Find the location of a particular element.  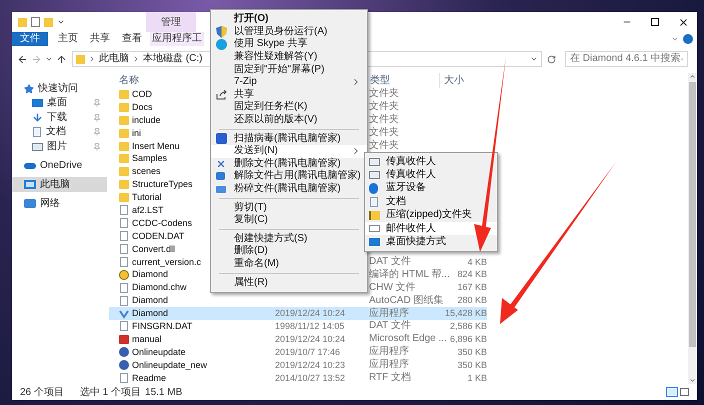

menu-item: 剪切(T) is located at coordinates (289, 207).